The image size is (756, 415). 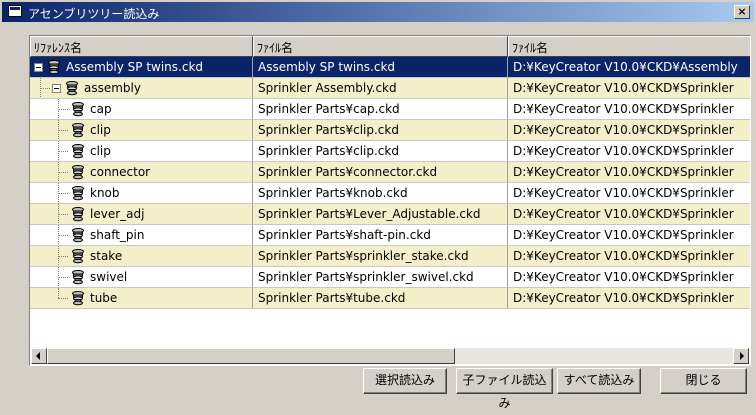 I want to click on reference-name: cap, so click(x=101, y=109).